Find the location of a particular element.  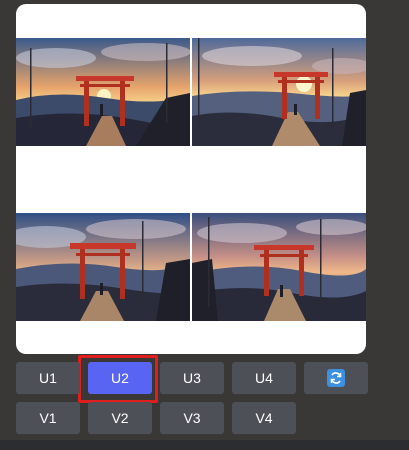

variation-button-2: V2 is located at coordinates (120, 418).